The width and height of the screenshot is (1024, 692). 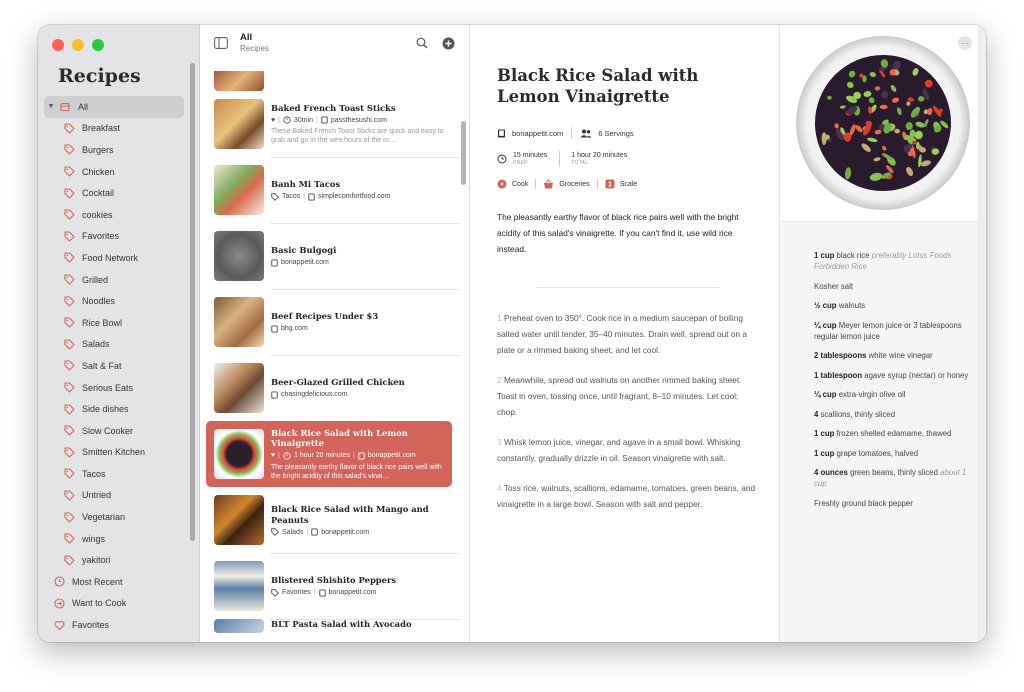 What do you see at coordinates (114, 453) in the screenshot?
I see `sidebar-item-tag: Smitten Kitchen` at bounding box center [114, 453].